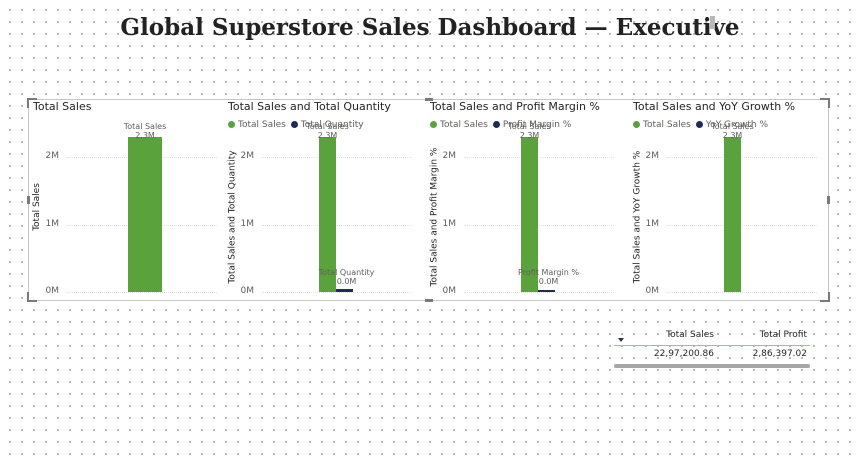 Image resolution: width=856 pixels, height=460 pixels. What do you see at coordinates (346, 272) in the screenshot?
I see `data-label-series-name: Total Quantity` at bounding box center [346, 272].